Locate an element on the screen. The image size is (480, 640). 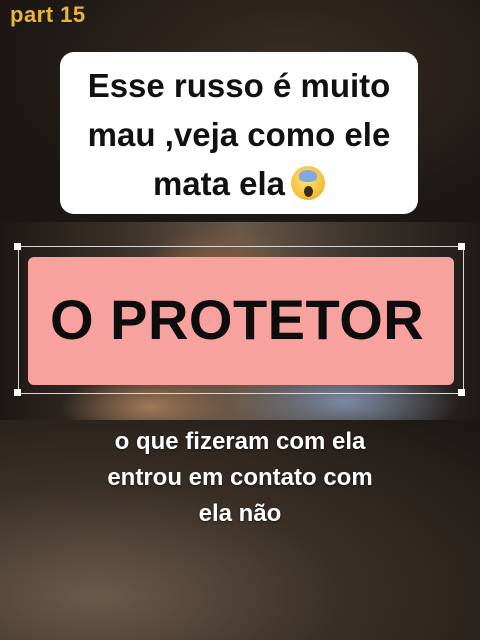
resize-handle-top-left is located at coordinates (17, 246).